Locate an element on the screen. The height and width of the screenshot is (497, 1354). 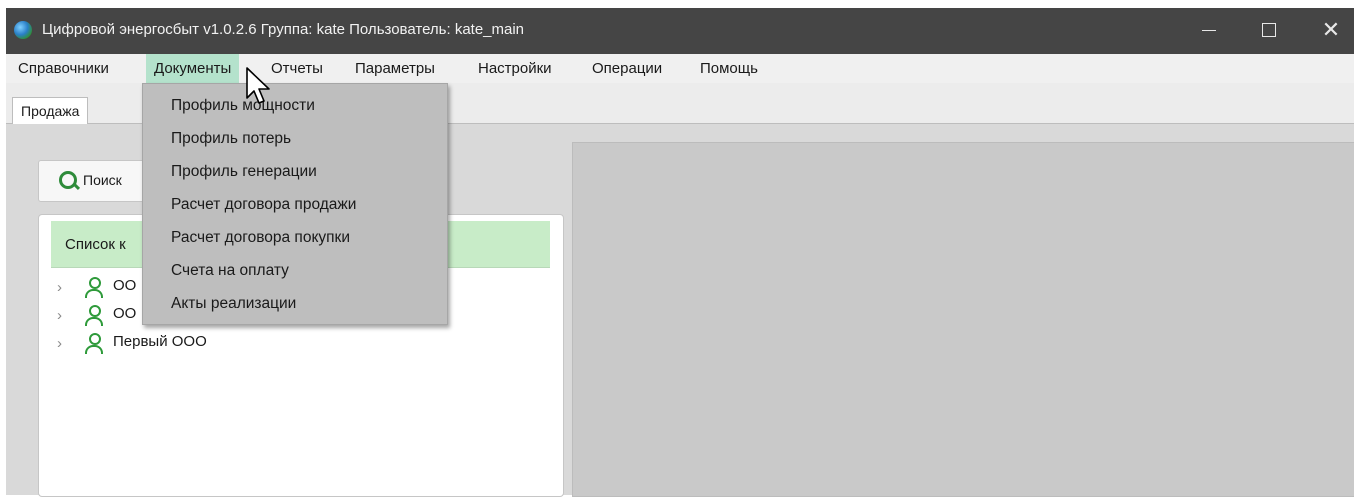
tree-item-label: Первый ООО is located at coordinates (160, 341).